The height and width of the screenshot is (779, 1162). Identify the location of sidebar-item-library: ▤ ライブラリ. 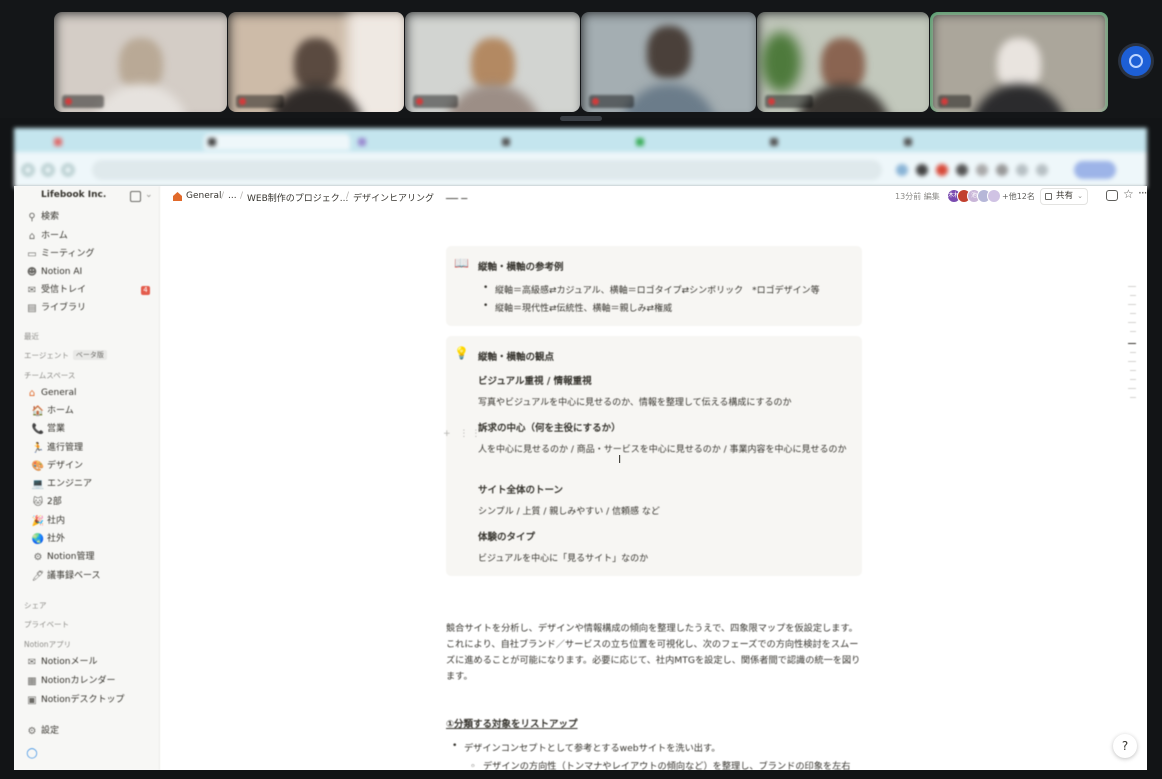
(89, 308).